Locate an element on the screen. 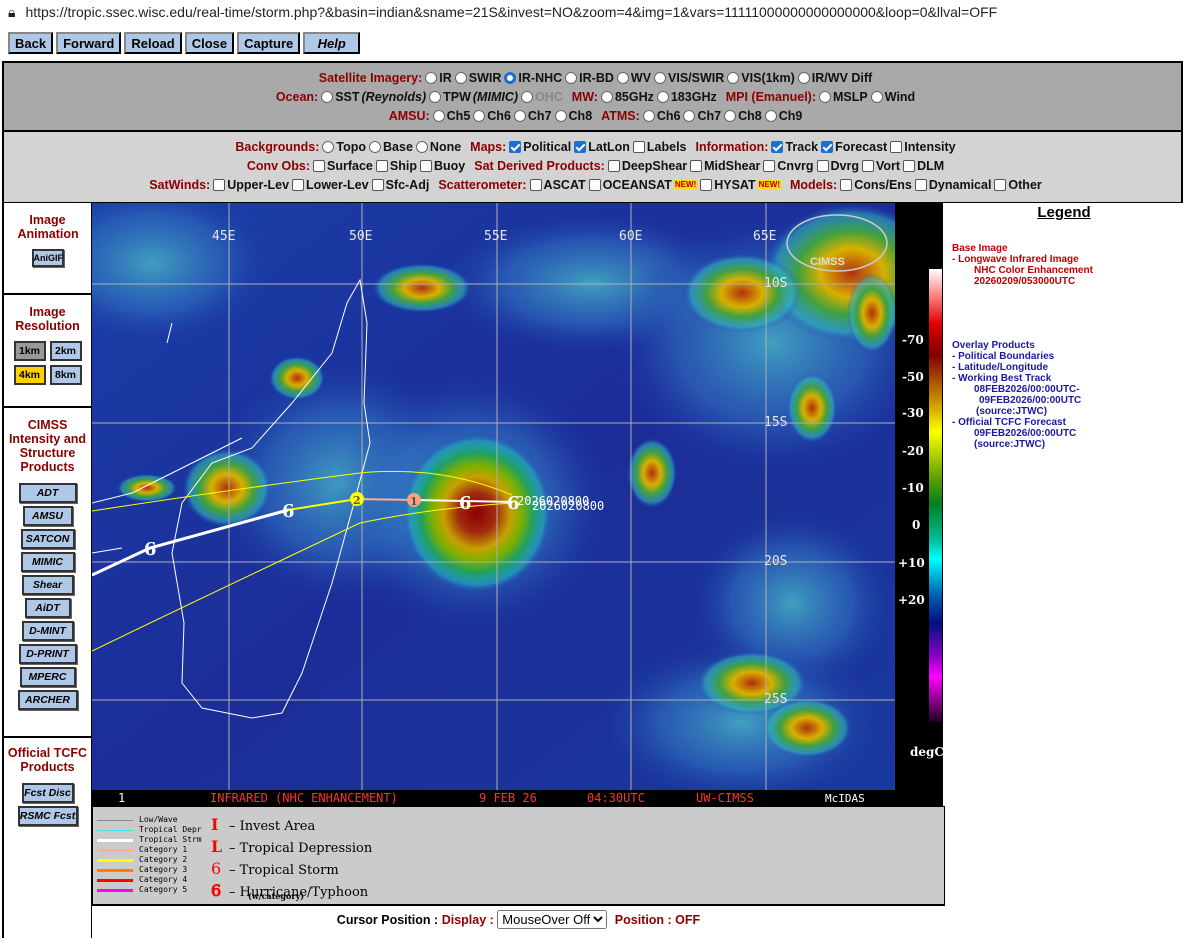 The height and width of the screenshot is (938, 1185). option-ir: IR is located at coordinates (438, 78).